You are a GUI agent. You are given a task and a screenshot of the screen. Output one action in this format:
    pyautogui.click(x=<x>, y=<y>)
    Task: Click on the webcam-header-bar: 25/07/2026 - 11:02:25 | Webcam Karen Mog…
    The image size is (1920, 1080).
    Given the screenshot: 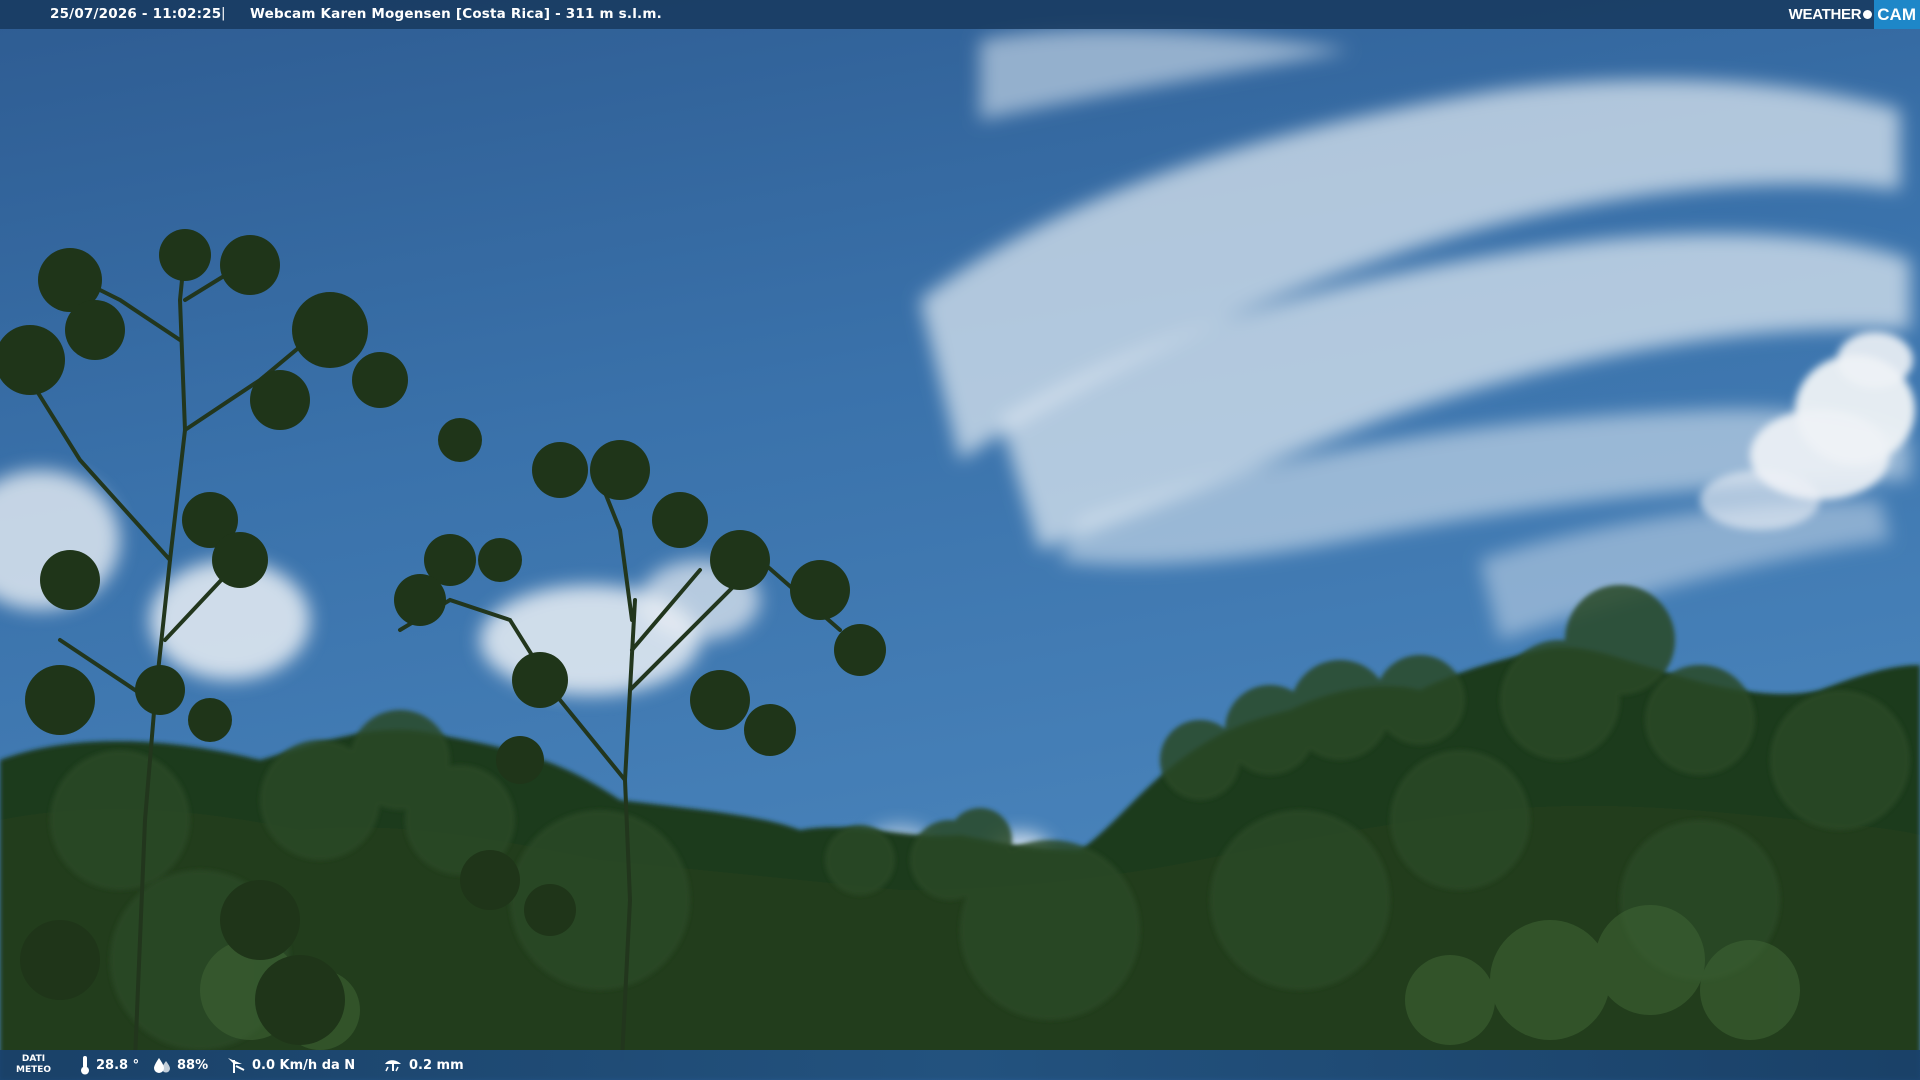 What is the action you would take?
    pyautogui.click(x=960, y=14)
    